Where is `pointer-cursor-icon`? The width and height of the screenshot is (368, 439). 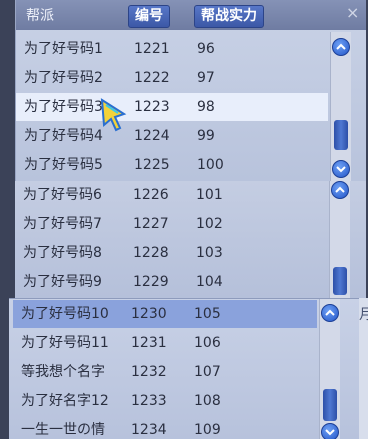 pointer-cursor-icon is located at coordinates (113, 115).